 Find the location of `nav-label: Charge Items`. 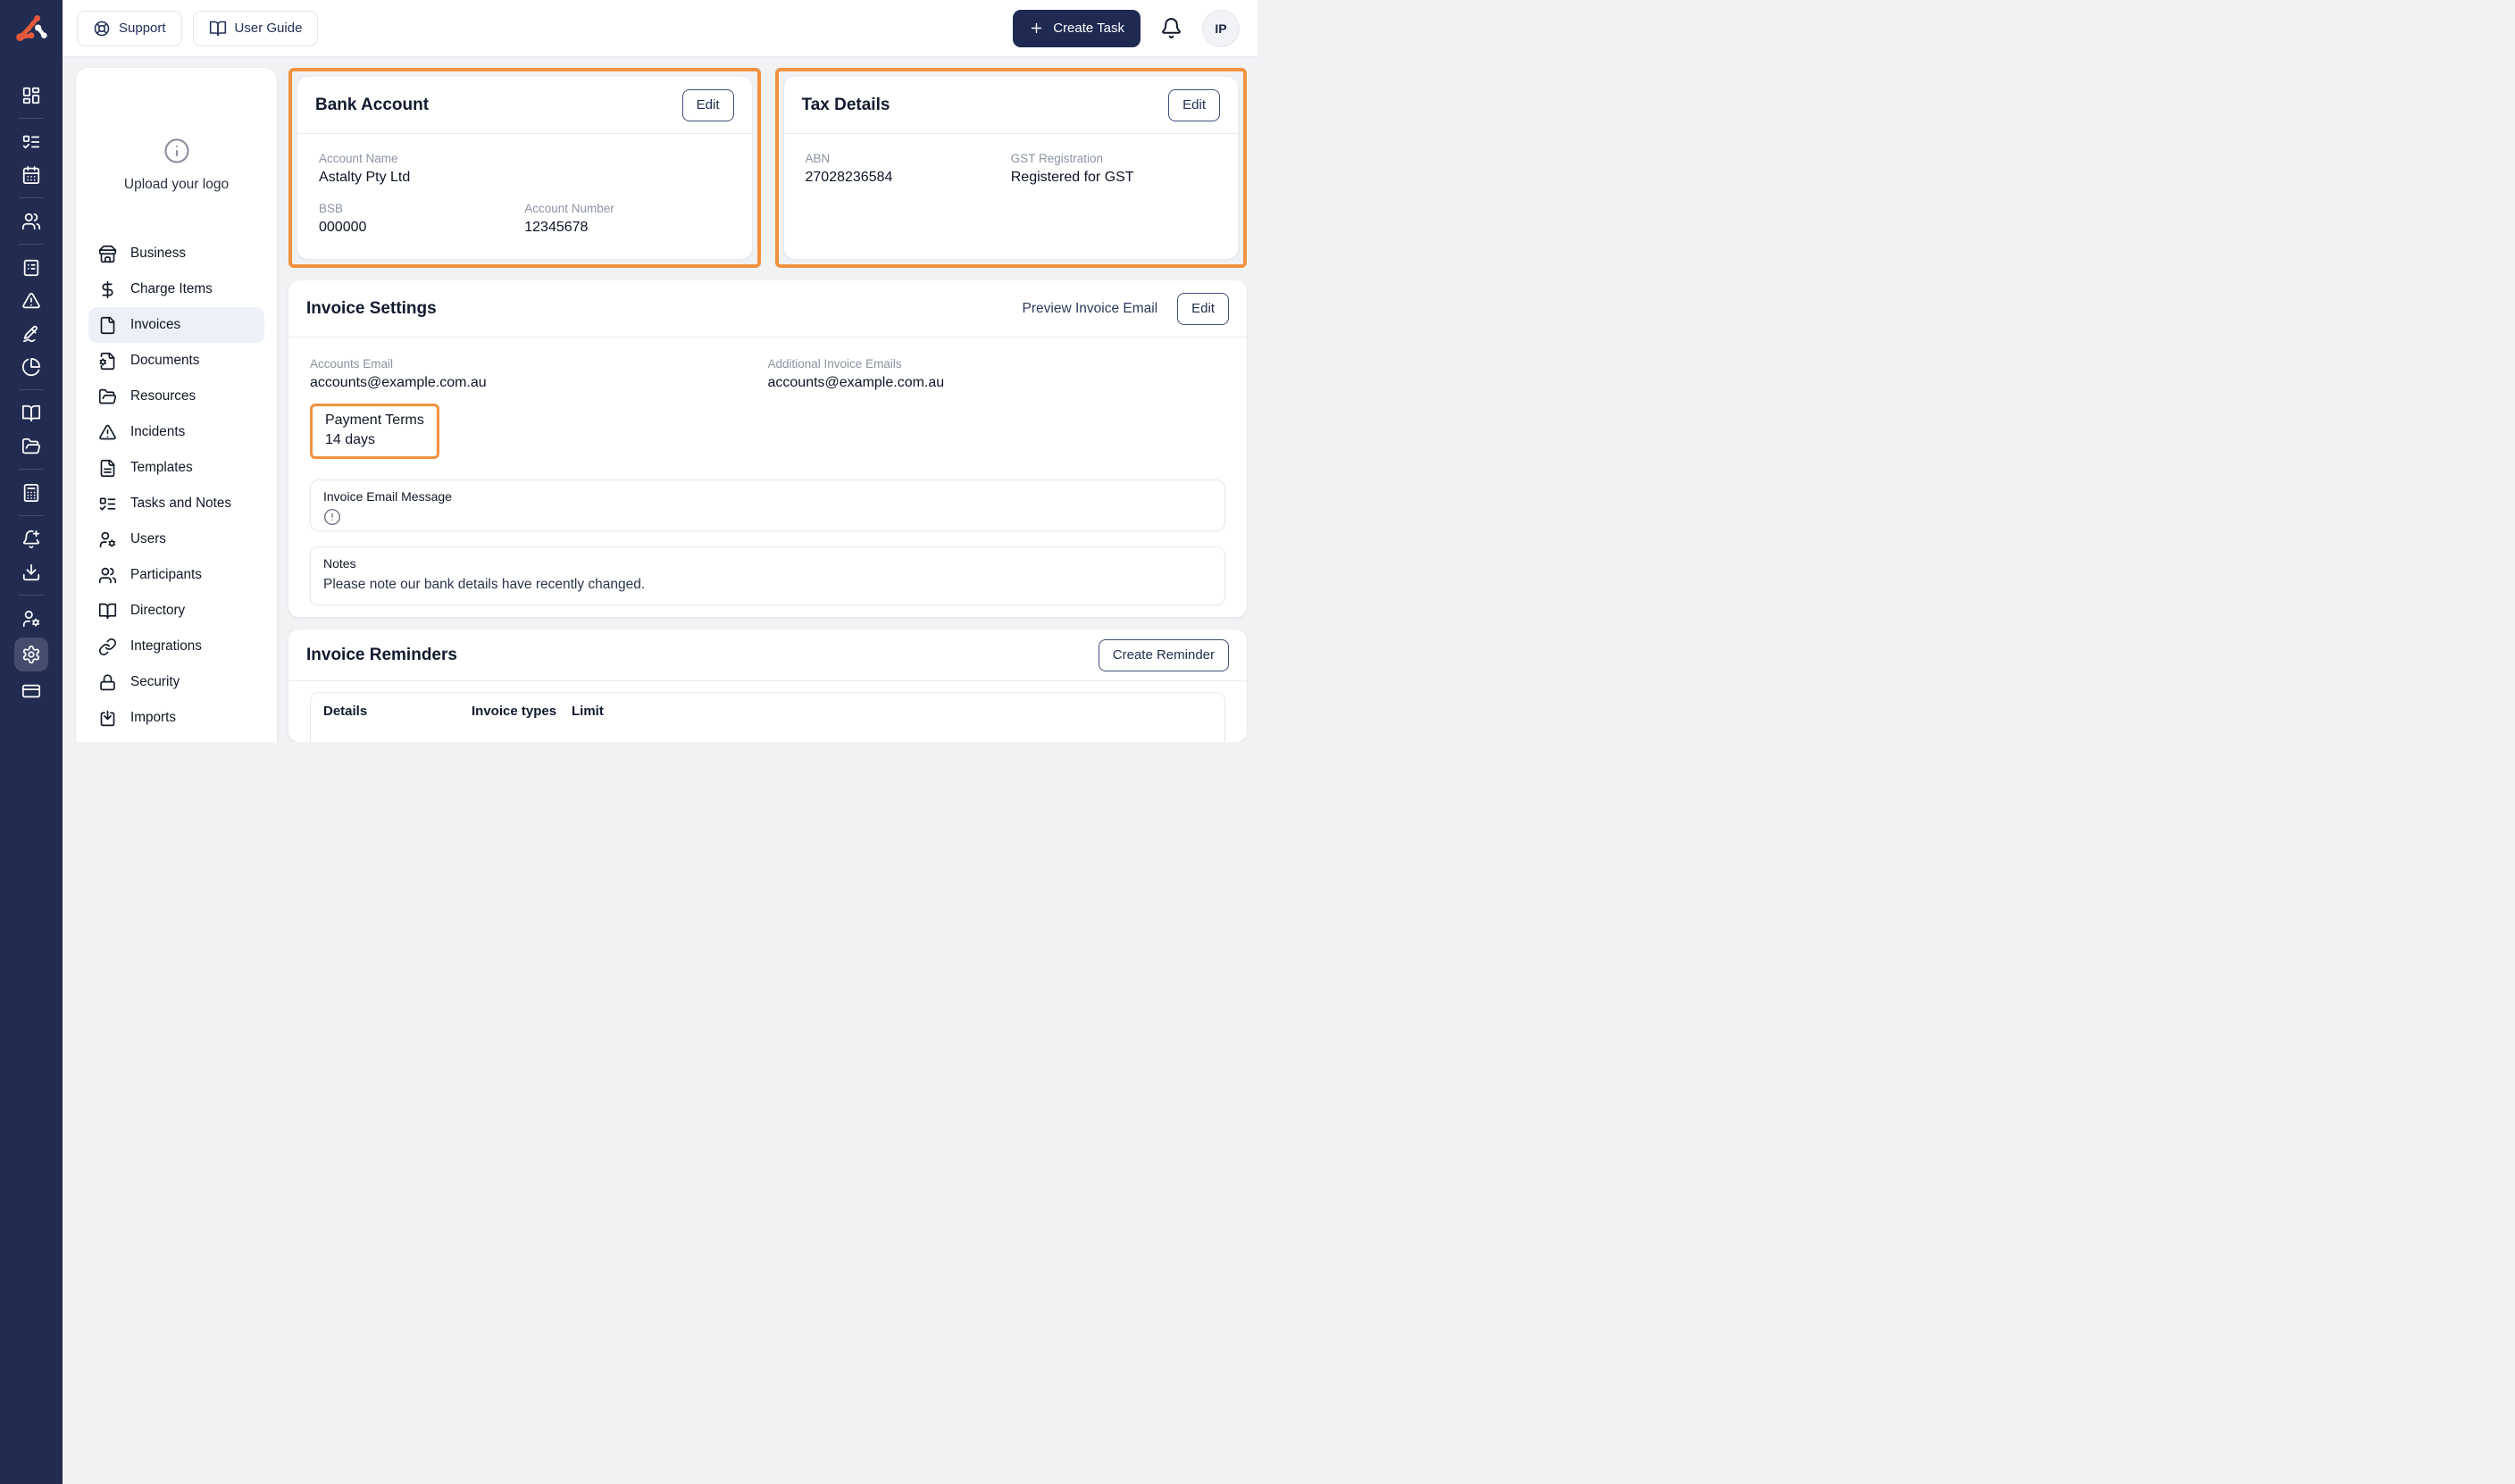

nav-label: Charge Items is located at coordinates (171, 288).